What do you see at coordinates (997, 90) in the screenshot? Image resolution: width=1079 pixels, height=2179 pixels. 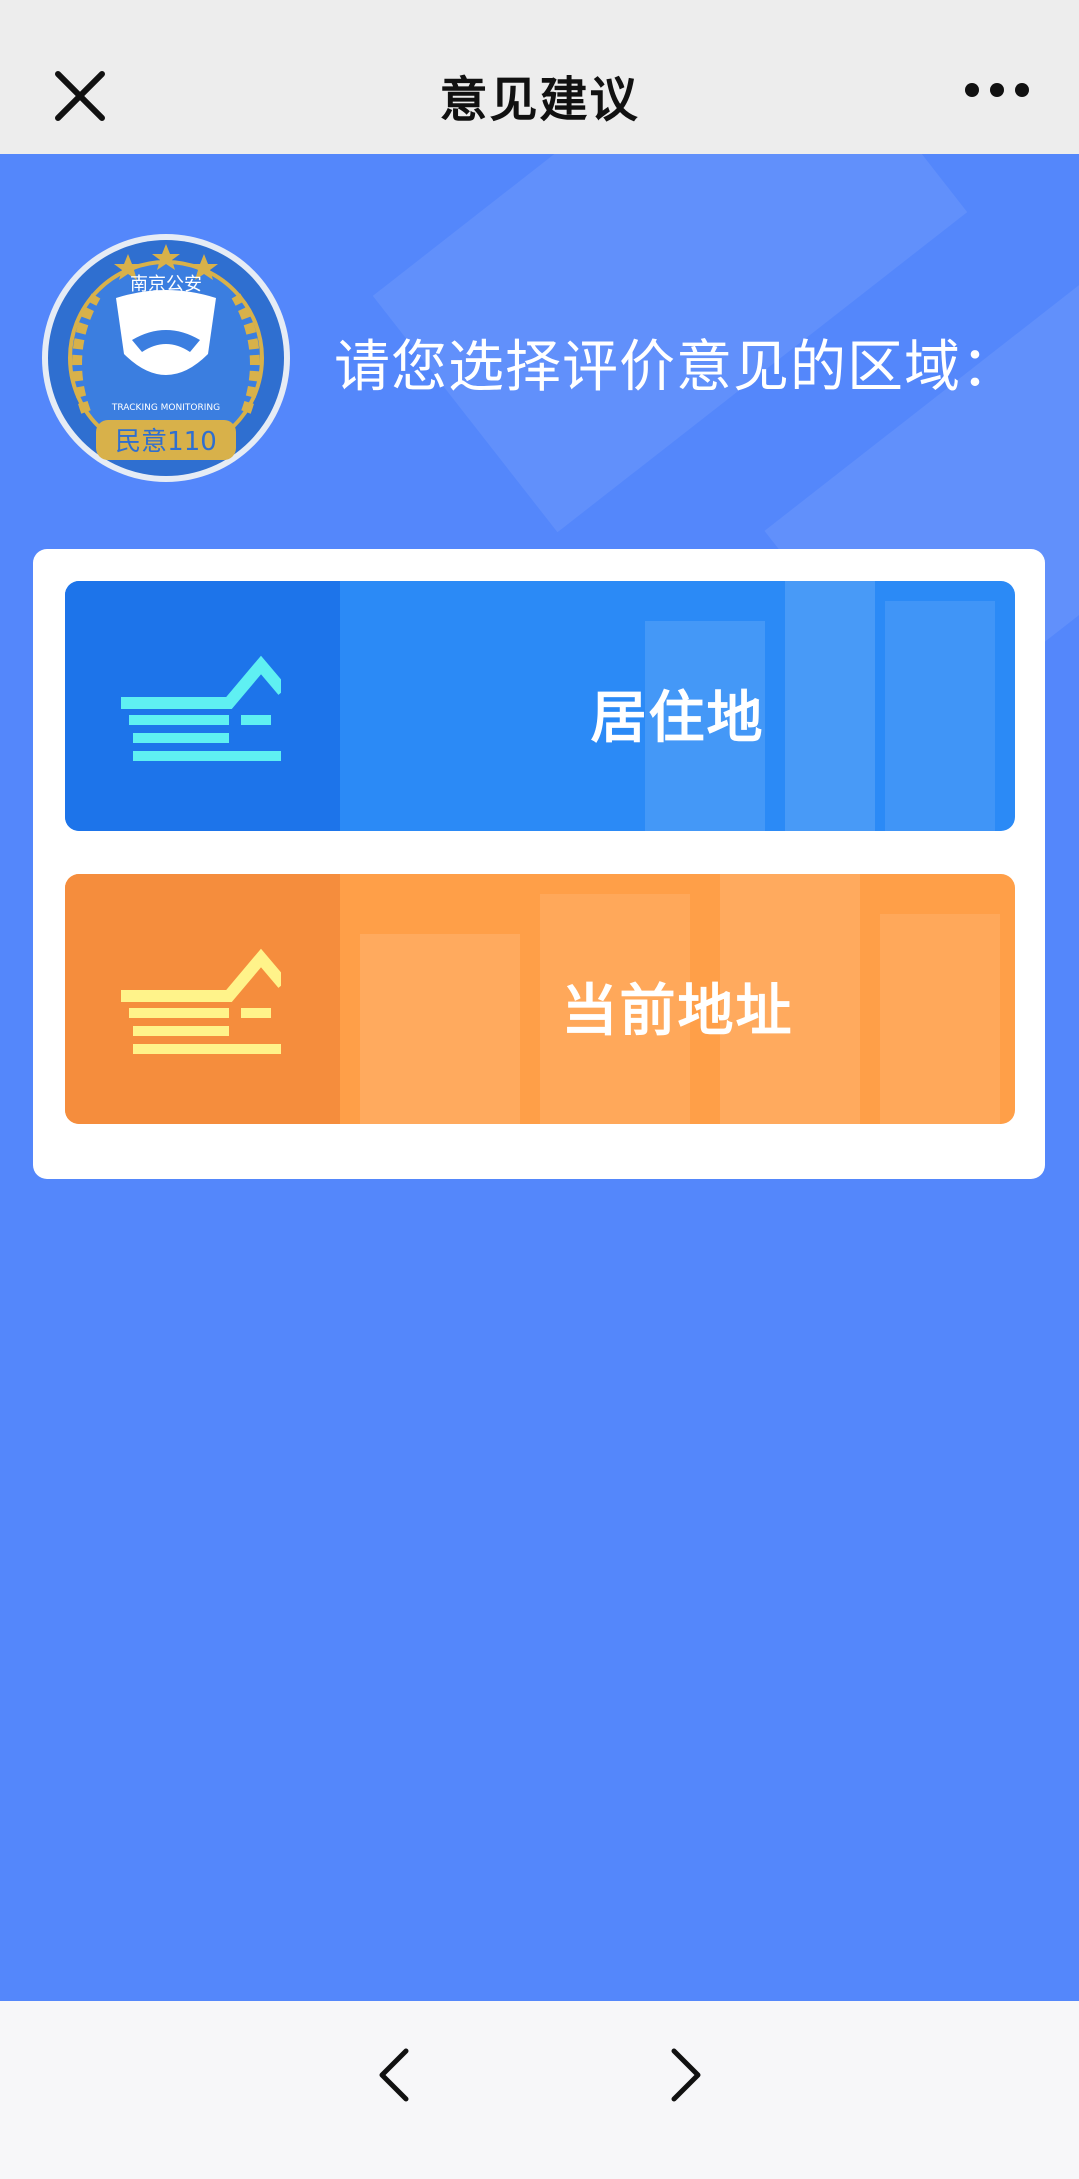 I see `more-icon` at bounding box center [997, 90].